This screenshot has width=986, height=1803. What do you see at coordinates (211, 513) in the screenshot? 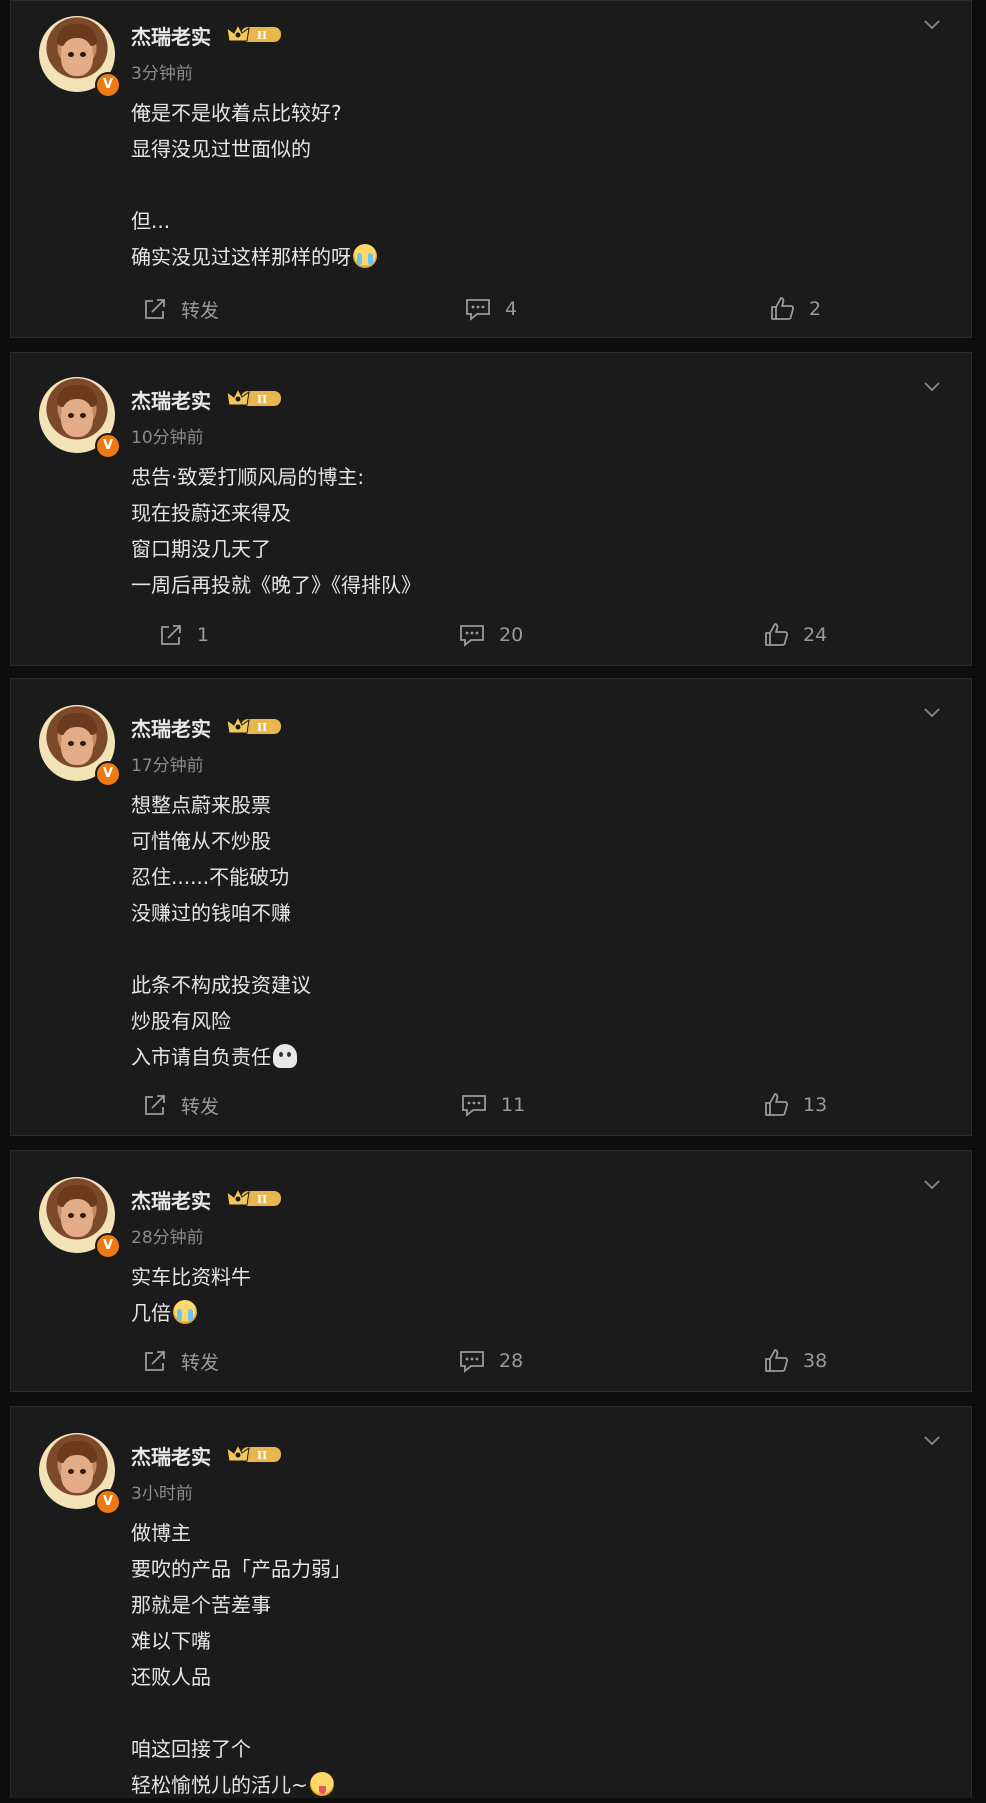
I see `content-line: 现在投蔚还来得及` at bounding box center [211, 513].